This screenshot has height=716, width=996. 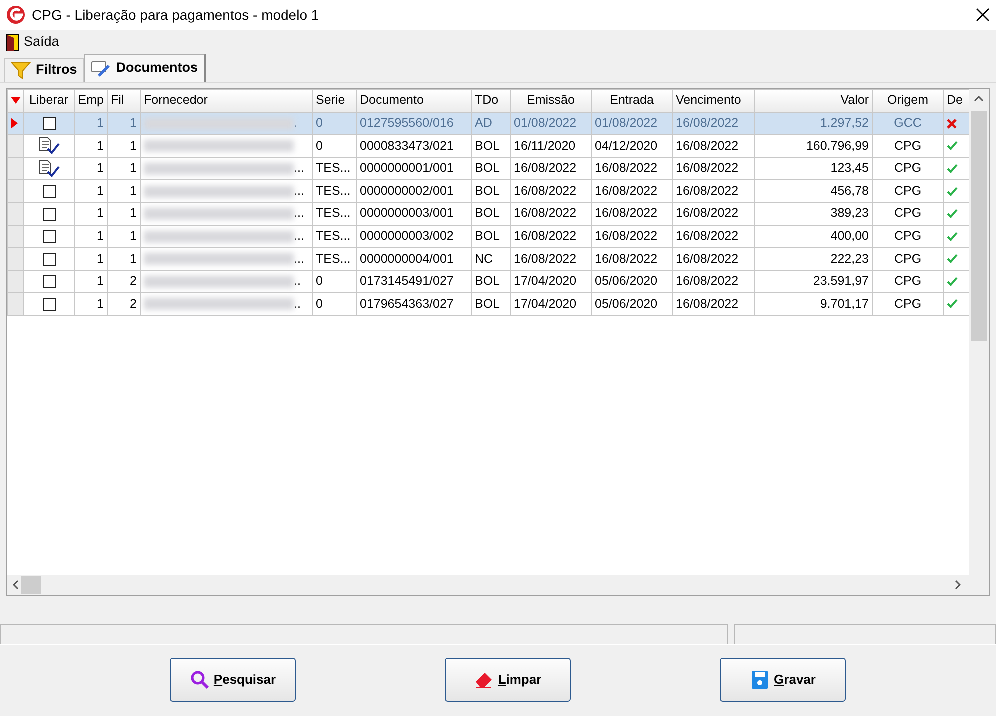 I want to click on table-cell: 1.297,52, so click(x=813, y=123).